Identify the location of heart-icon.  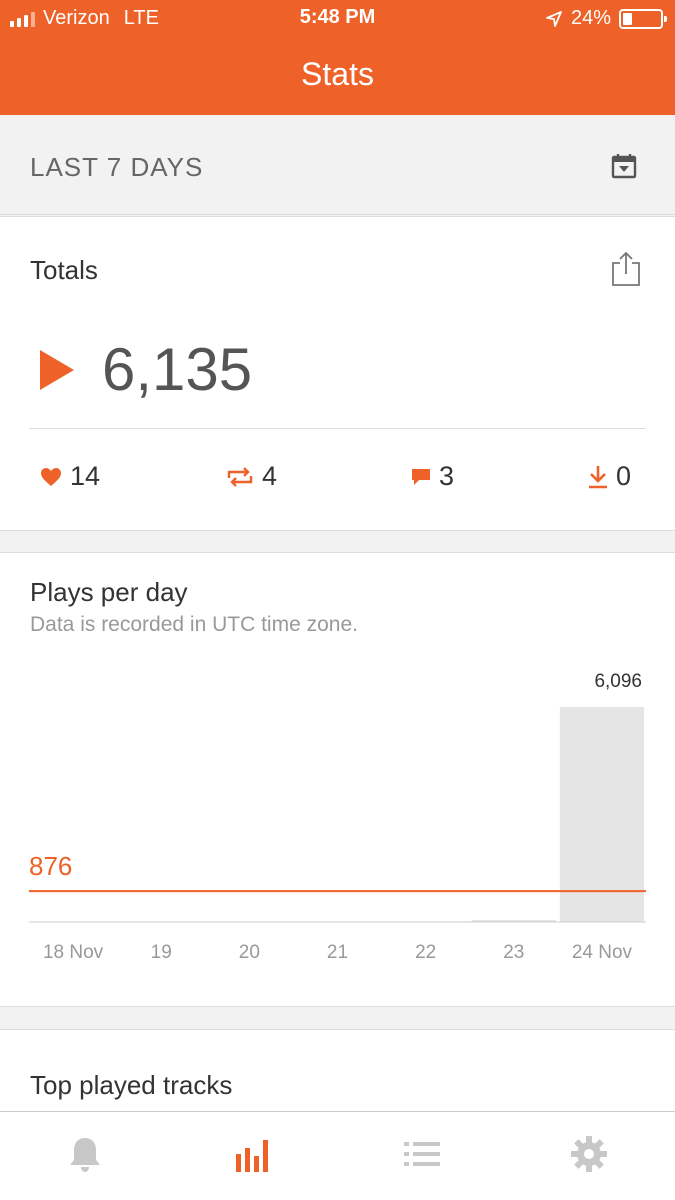
(51, 476).